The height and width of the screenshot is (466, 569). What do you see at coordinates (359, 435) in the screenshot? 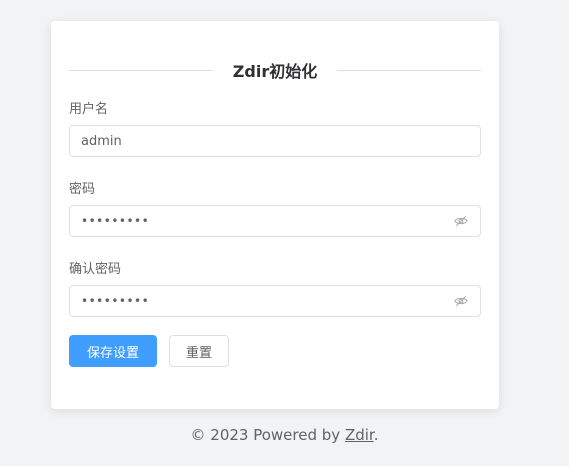
I see `zdir-link: Zdir` at bounding box center [359, 435].